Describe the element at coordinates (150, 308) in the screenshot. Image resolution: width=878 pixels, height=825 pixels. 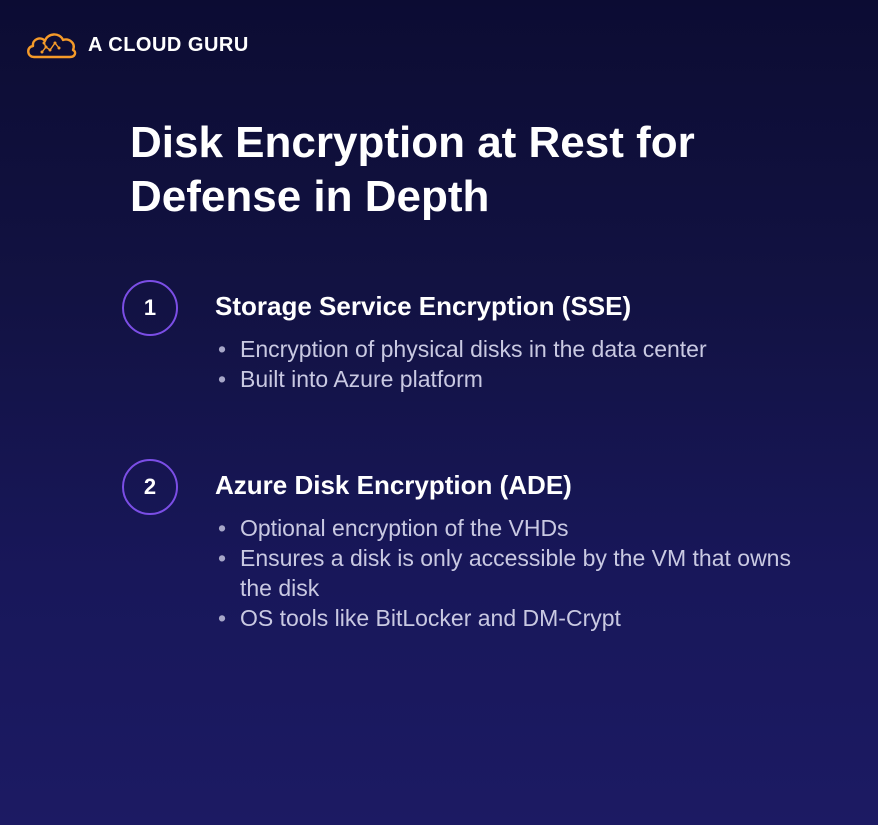
I see `section-number-badge: 1` at that location.